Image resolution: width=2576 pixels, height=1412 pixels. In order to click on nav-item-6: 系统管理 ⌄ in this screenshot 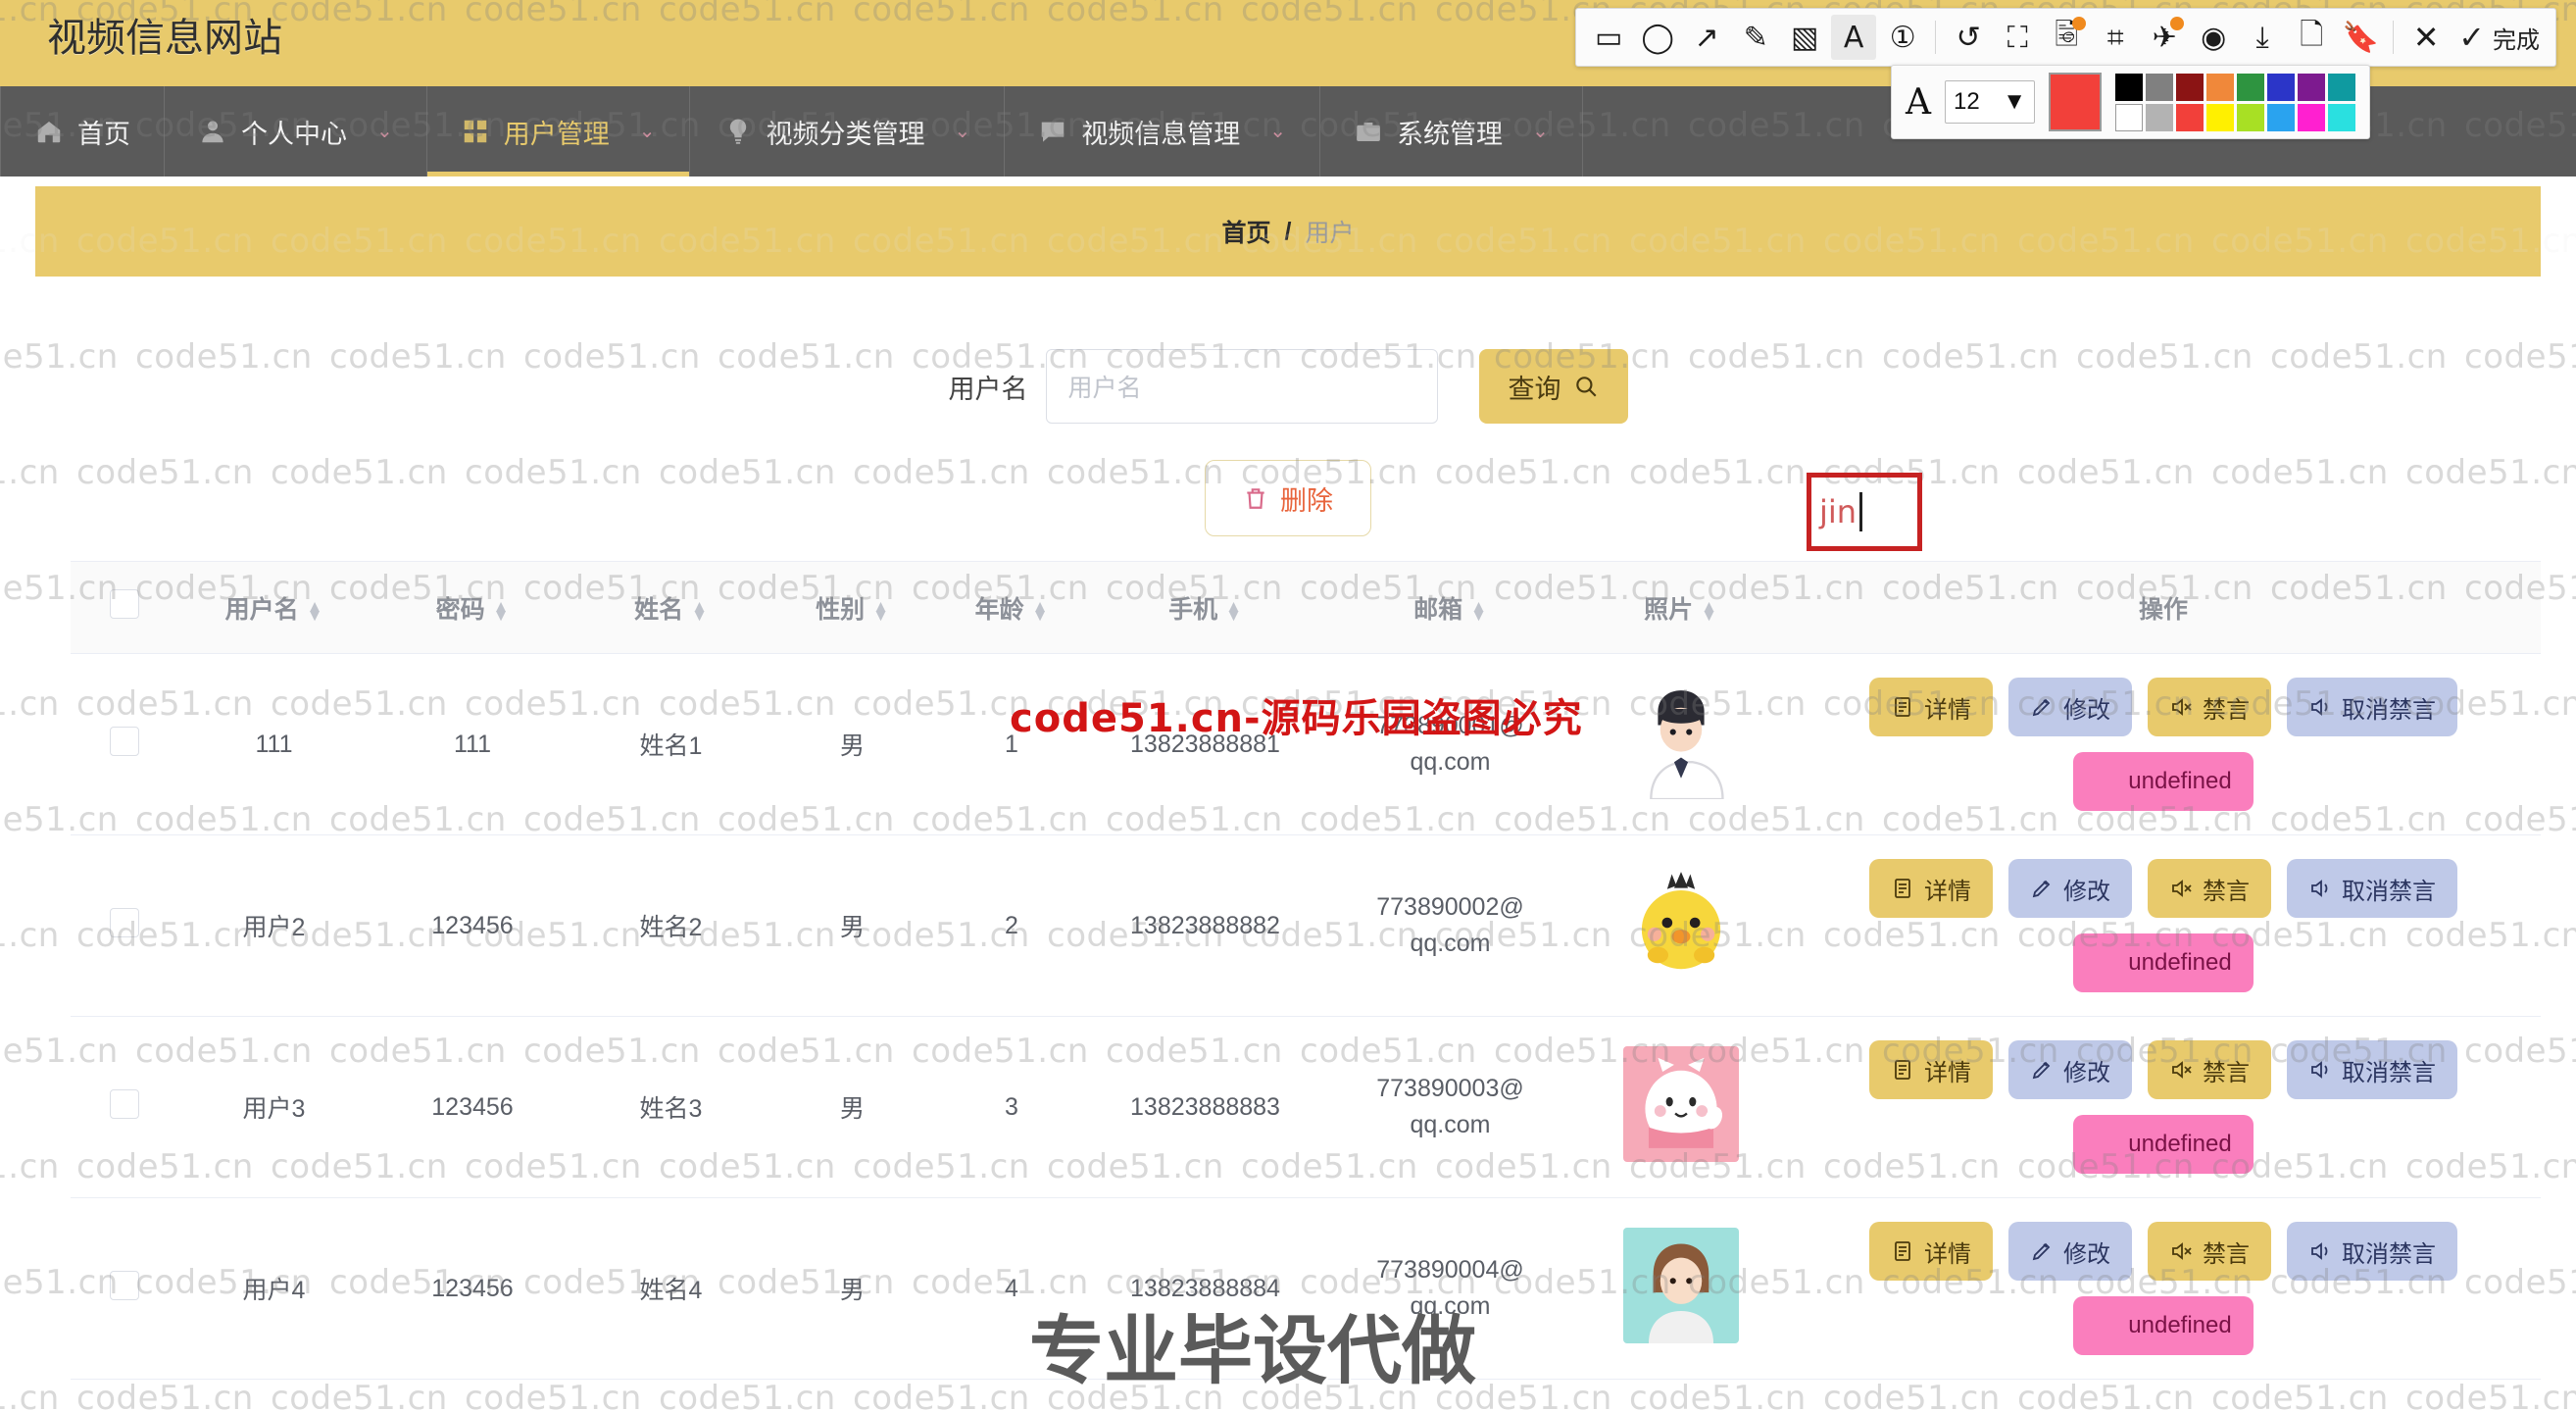, I will do `click(1451, 131)`.